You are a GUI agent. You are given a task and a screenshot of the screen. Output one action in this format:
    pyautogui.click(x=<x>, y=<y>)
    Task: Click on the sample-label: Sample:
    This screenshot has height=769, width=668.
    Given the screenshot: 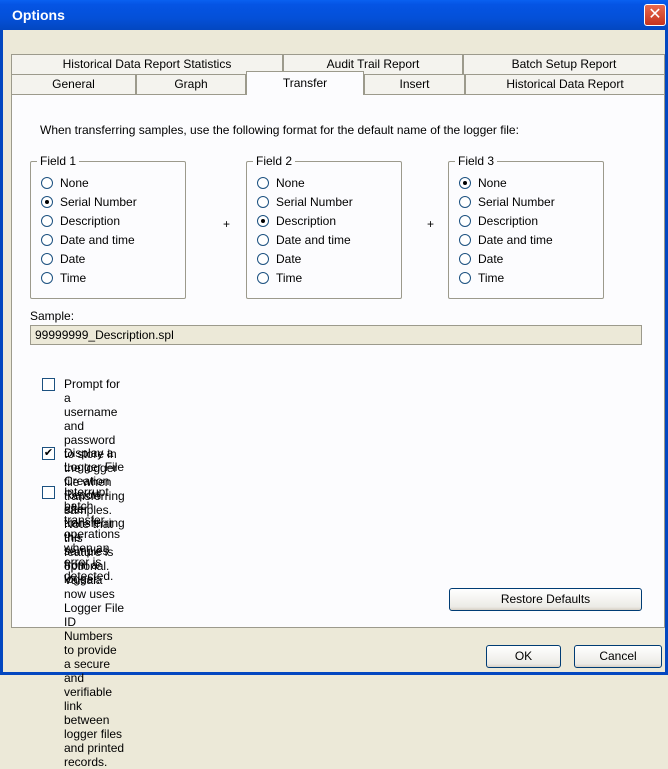 What is the action you would take?
    pyautogui.click(x=52, y=316)
    